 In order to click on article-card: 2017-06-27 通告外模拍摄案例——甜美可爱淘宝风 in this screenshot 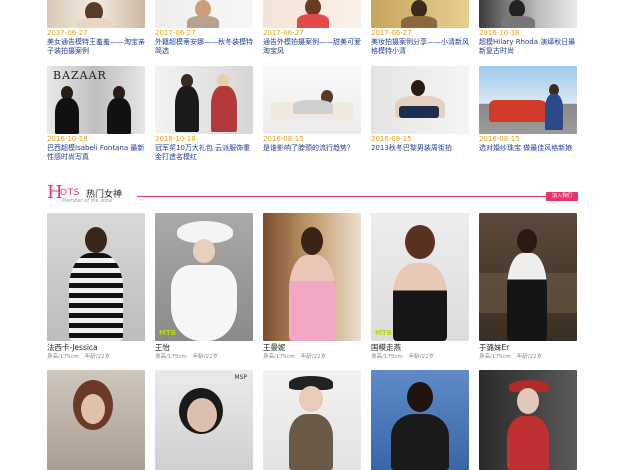, I will do `click(312, 28)`.